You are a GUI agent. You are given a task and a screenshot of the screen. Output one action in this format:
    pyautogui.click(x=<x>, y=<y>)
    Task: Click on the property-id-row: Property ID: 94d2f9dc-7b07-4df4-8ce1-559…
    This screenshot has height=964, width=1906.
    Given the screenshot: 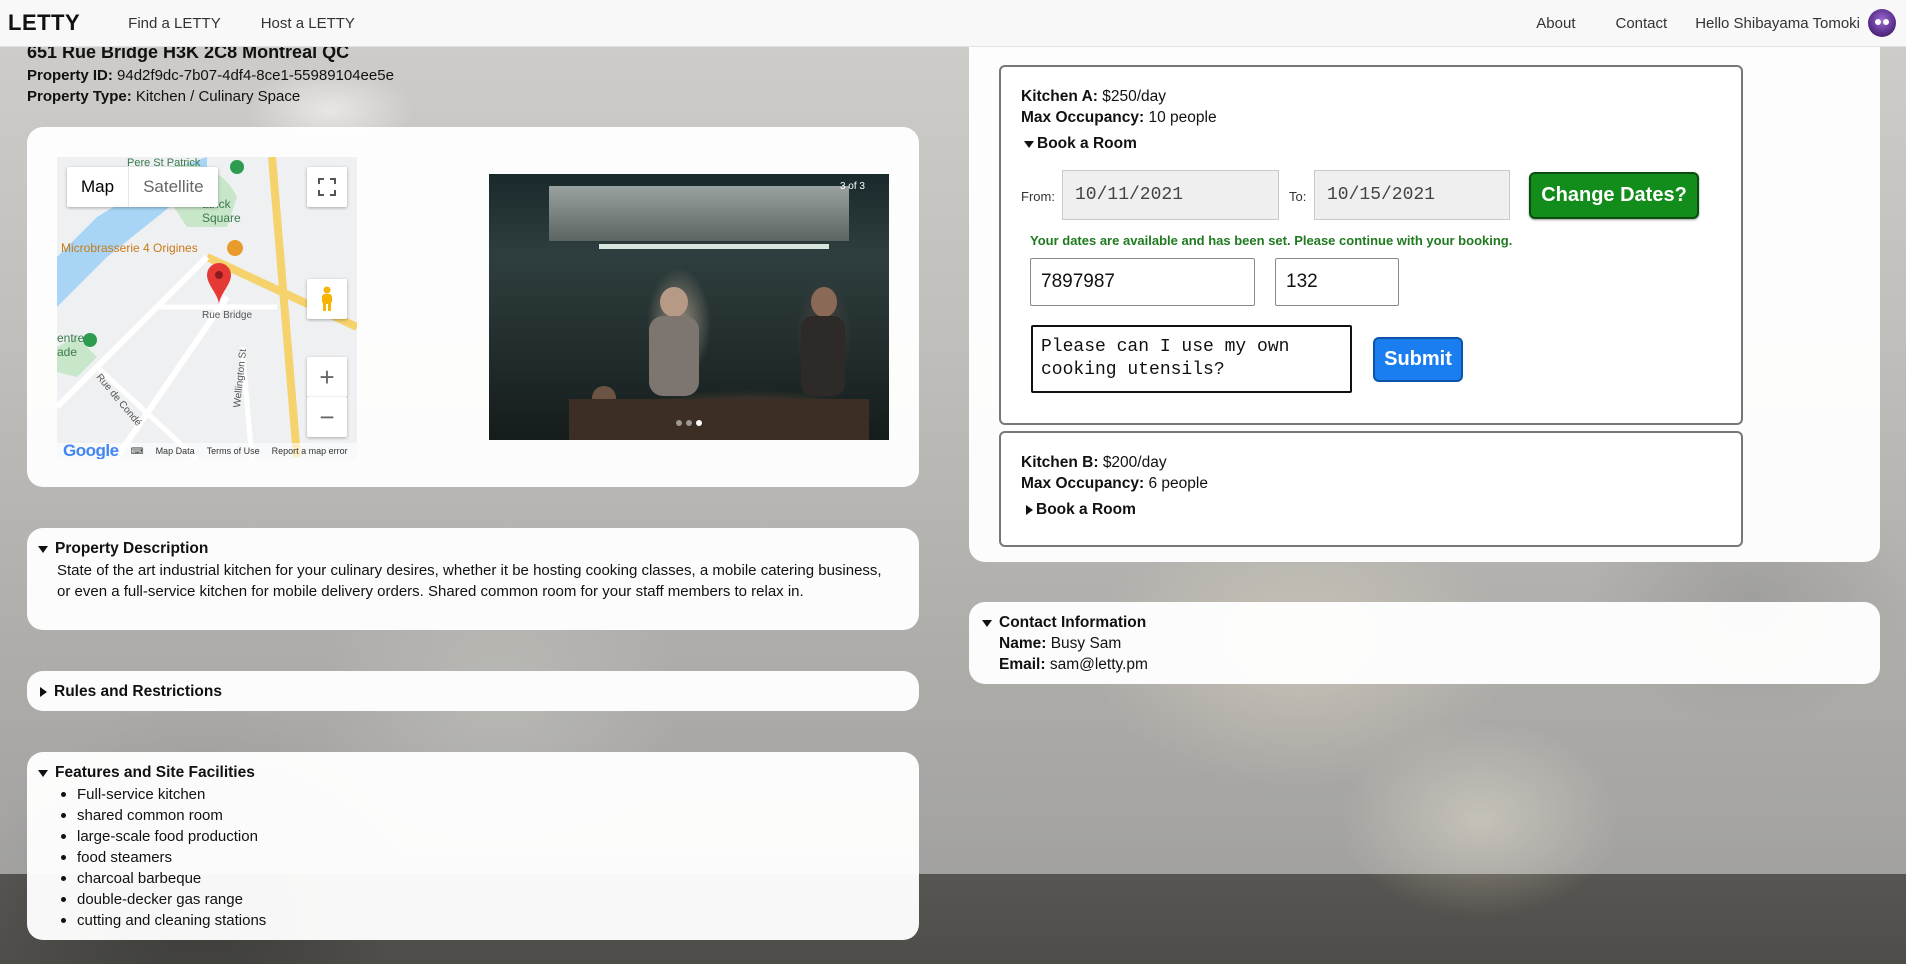 What is the action you would take?
    pyautogui.click(x=210, y=75)
    